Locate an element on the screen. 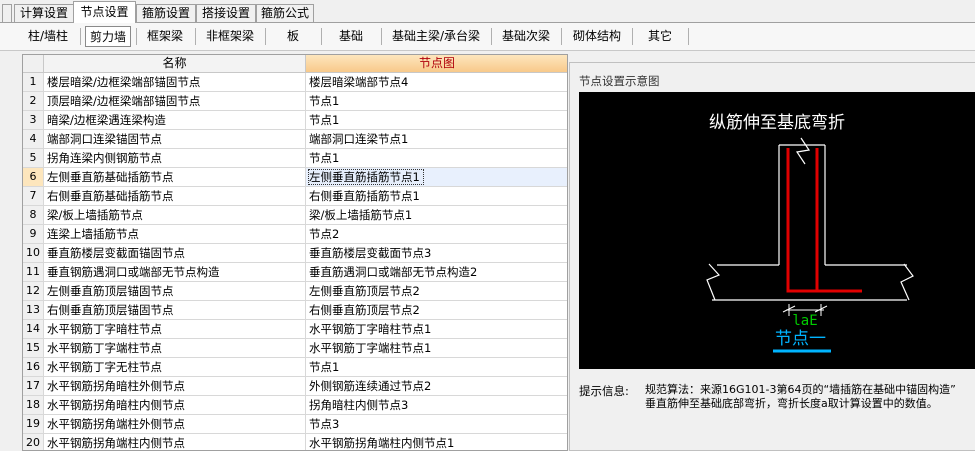  table-row: 6 左侧垂直筋基础插筋节点 左侧垂直筋插筋节点1 is located at coordinates (295, 177).